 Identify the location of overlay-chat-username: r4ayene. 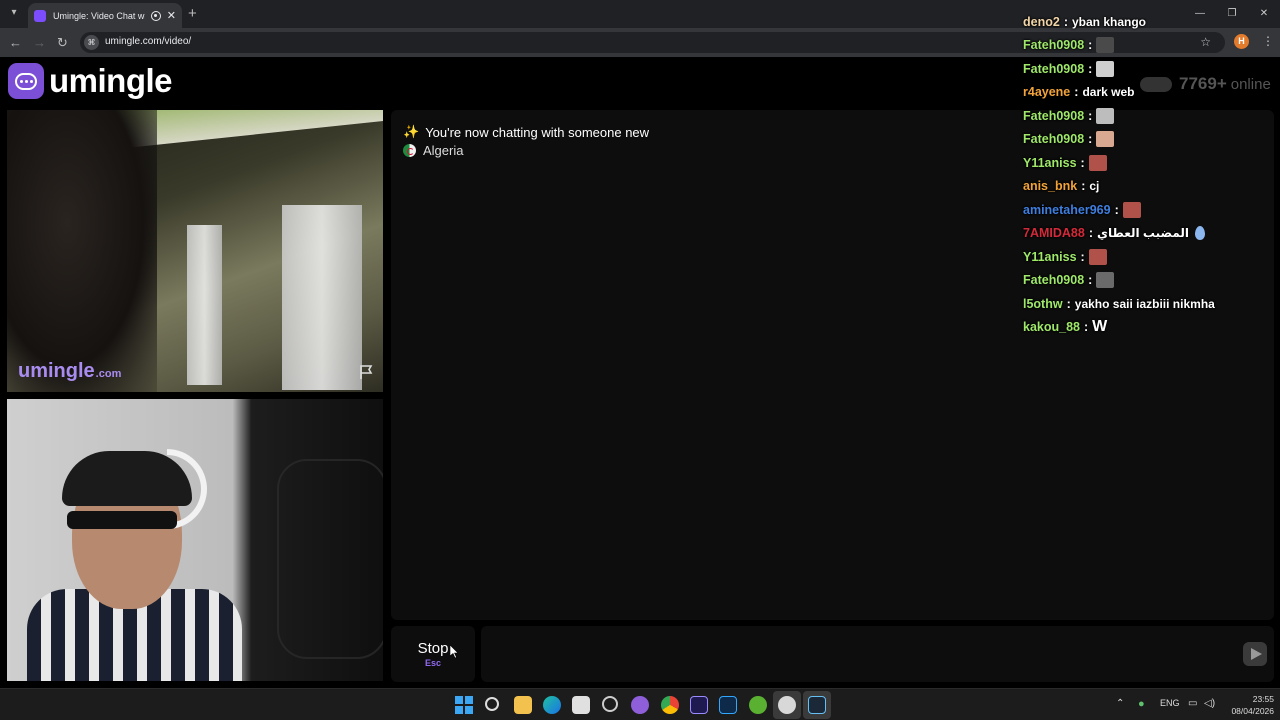
(1047, 92).